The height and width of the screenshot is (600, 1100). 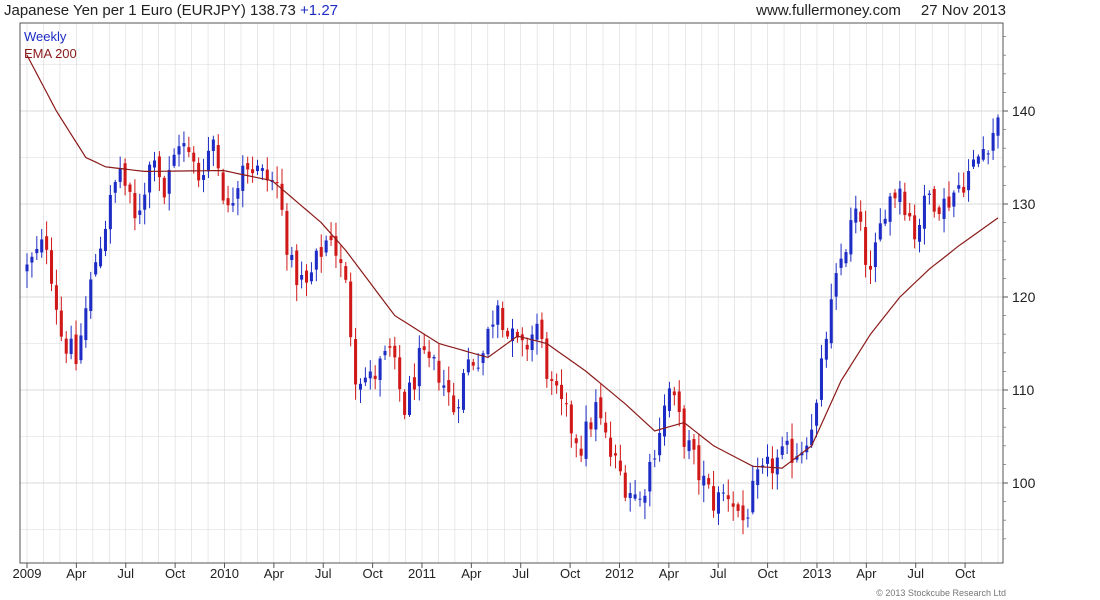 What do you see at coordinates (224, 573) in the screenshot?
I see `x-tick-label: 2010` at bounding box center [224, 573].